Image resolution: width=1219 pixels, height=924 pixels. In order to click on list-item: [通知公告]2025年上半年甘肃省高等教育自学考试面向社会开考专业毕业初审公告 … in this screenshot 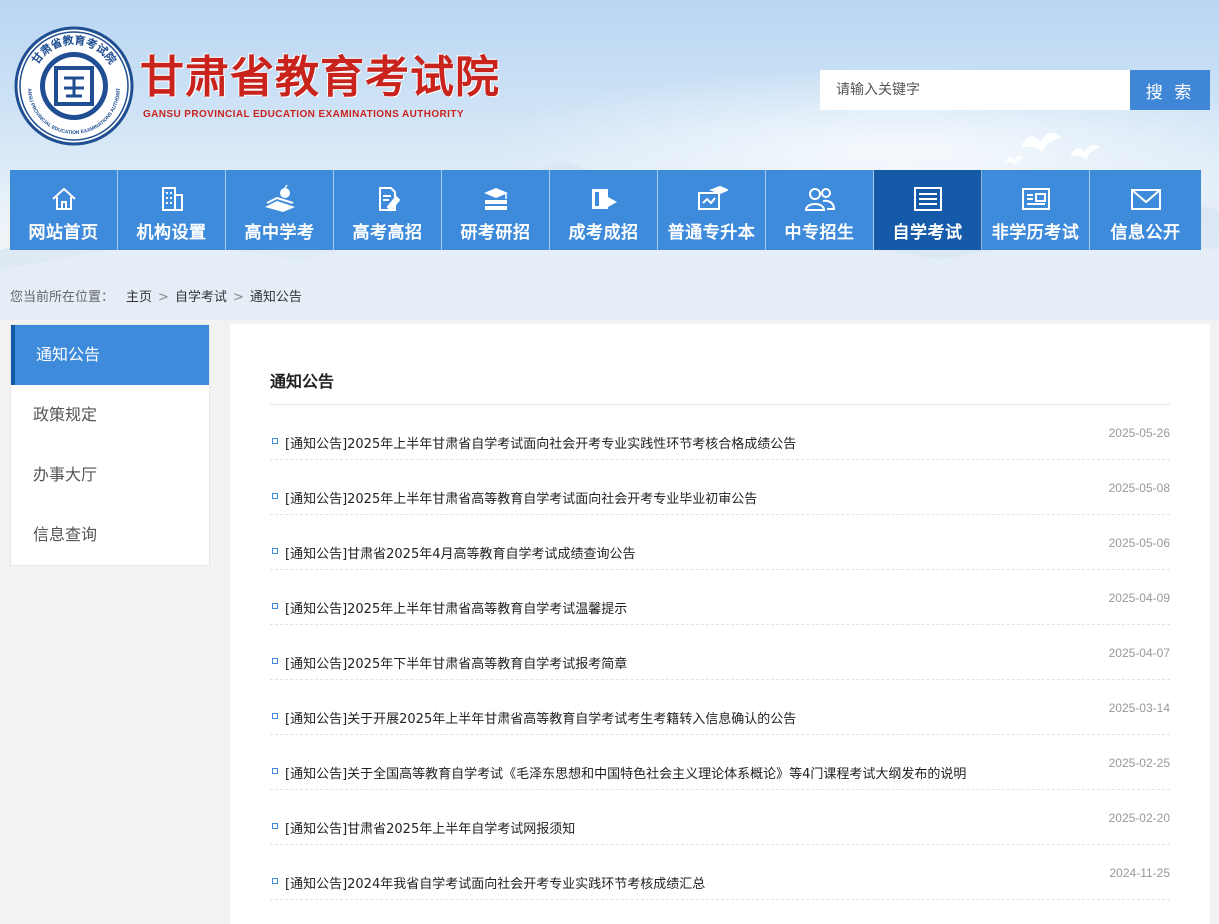, I will do `click(720, 487)`.